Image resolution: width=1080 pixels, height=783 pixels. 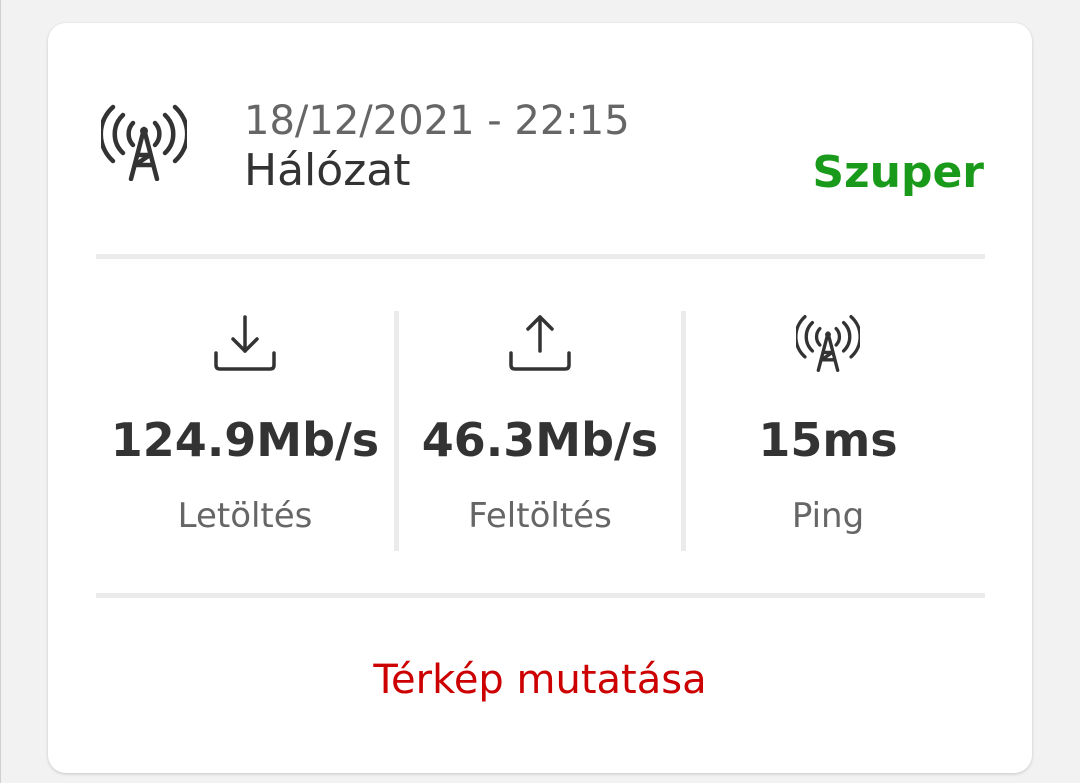 What do you see at coordinates (245, 440) in the screenshot?
I see `download-value: 124.9Mb/s` at bounding box center [245, 440].